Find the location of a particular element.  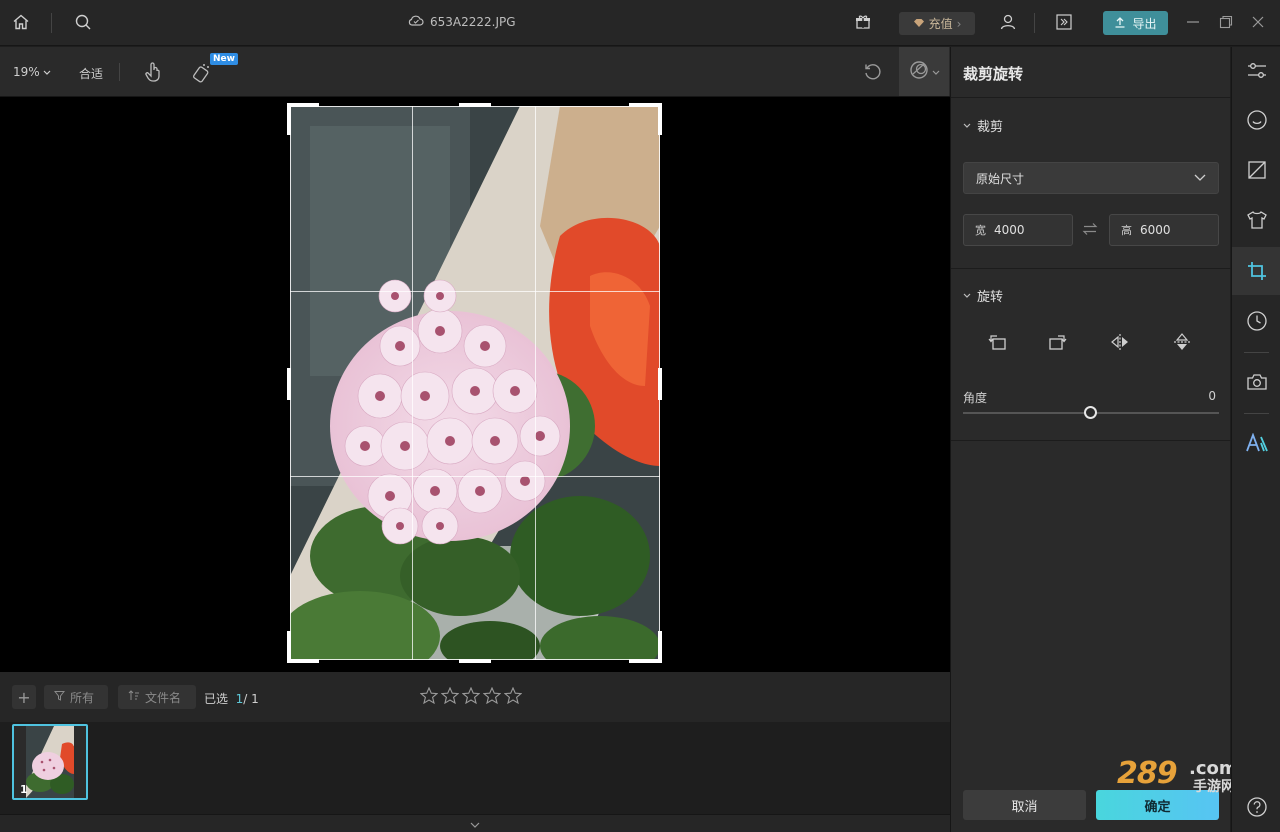

sort-button: 文件名 is located at coordinates (157, 697).